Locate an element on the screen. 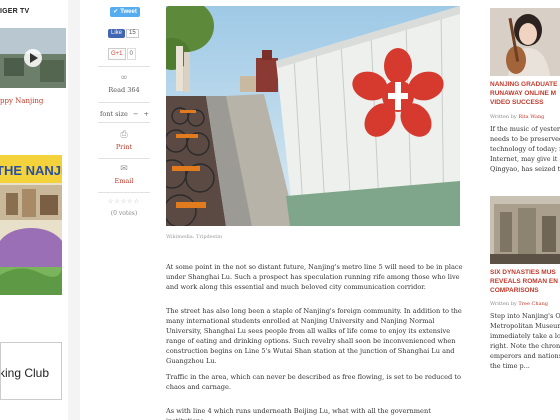 This screenshot has width=560, height=420. magazine-cover-image: THE NANJINGER is located at coordinates (31, 225).